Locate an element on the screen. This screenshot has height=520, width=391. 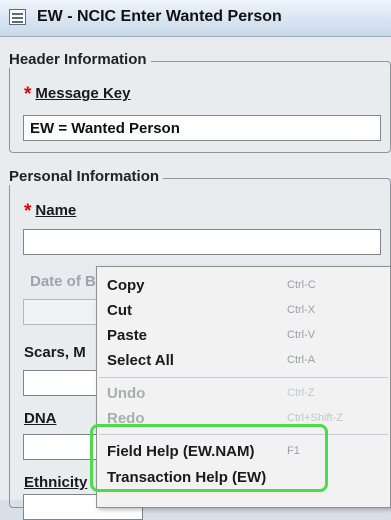
name-field is located at coordinates (202, 242).